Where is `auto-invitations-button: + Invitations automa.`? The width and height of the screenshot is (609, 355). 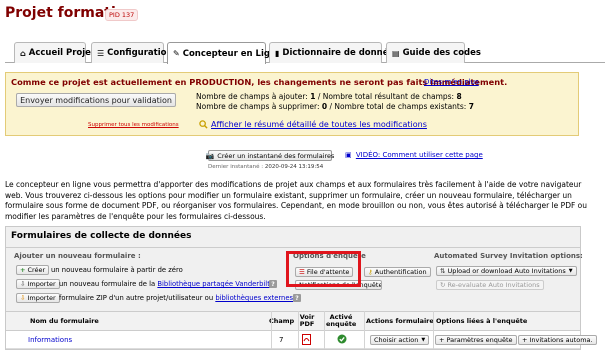 auto-invitations-button: + Invitations automa. is located at coordinates (557, 340).